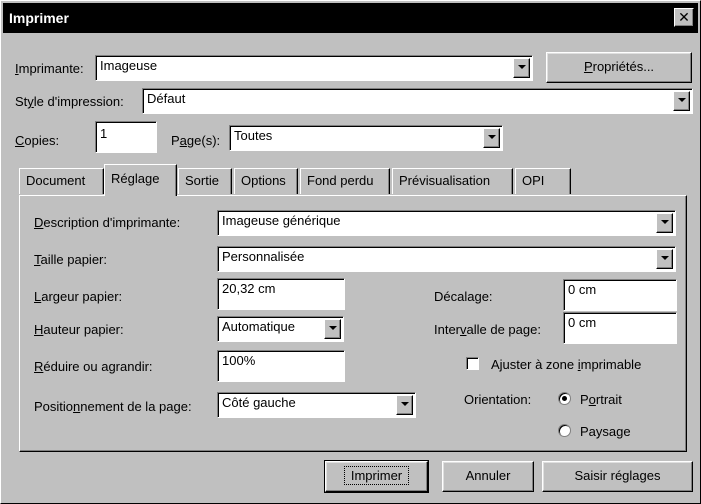  Describe the element at coordinates (107, 222) in the screenshot. I see `printer-description-label: Description d'imprimante:` at that location.